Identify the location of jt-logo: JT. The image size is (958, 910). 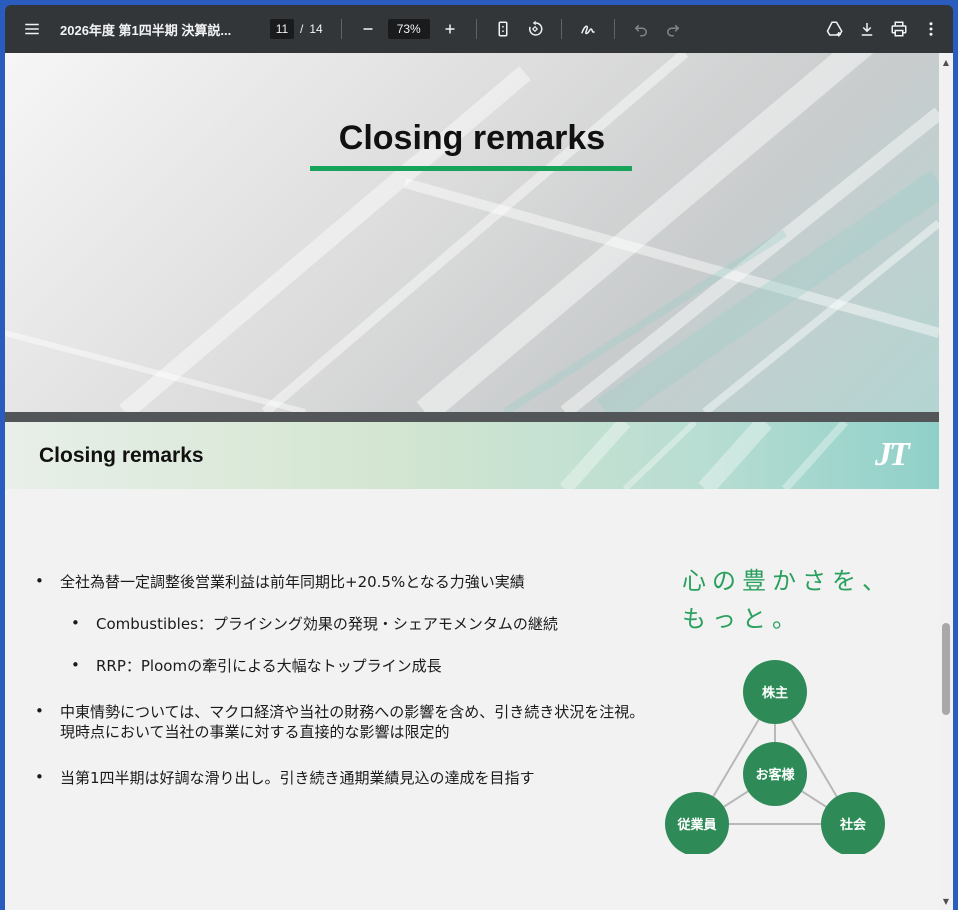
(892, 454).